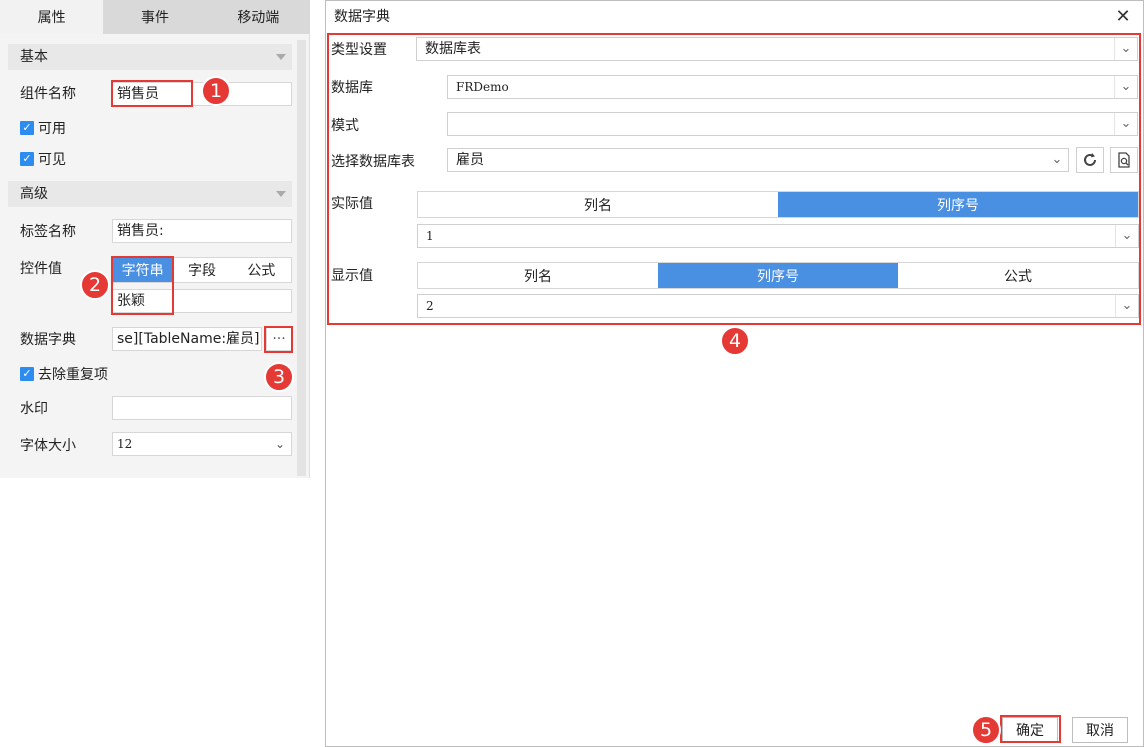  What do you see at coordinates (34, 194) in the screenshot?
I see `section-advanced-label: 高级` at bounding box center [34, 194].